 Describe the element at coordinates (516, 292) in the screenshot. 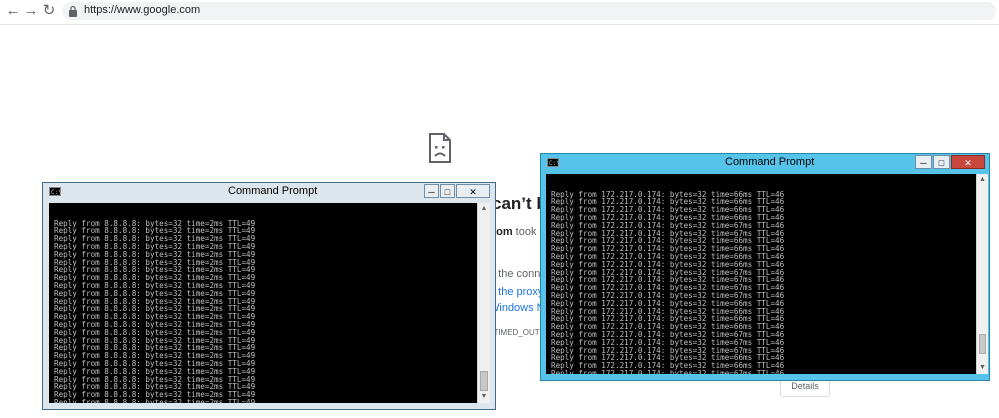

I see `check-proxy-link: g the proxy` at that location.